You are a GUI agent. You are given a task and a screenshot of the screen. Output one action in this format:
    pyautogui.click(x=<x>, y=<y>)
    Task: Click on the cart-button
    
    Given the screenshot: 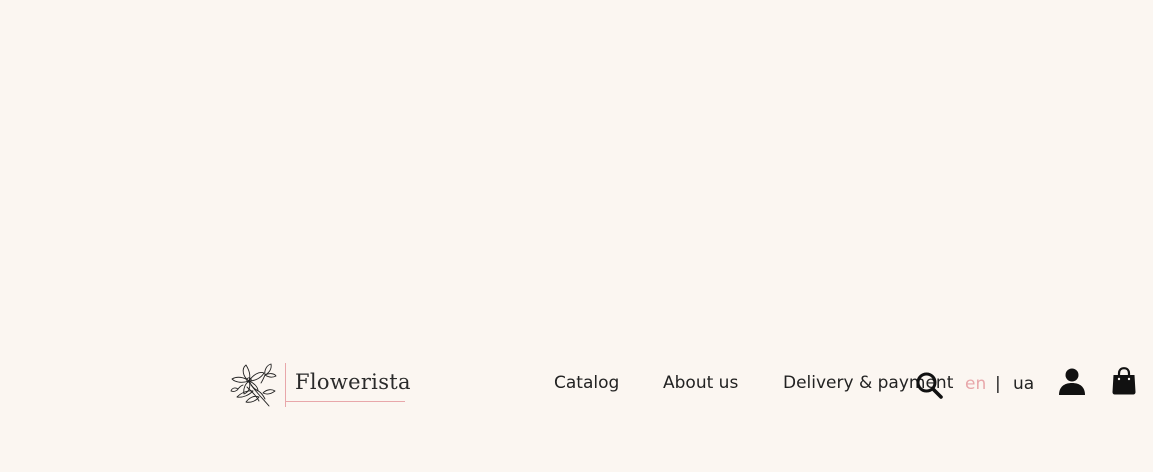 What is the action you would take?
    pyautogui.click(x=1124, y=381)
    